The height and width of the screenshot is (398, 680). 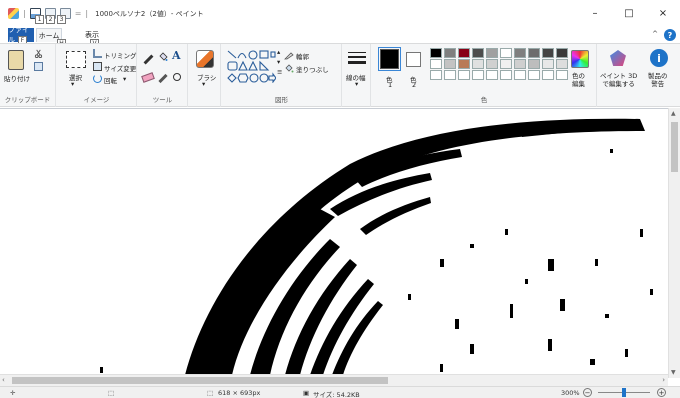 I want to click on paste-button: 貼り付け, so click(x=17, y=78).